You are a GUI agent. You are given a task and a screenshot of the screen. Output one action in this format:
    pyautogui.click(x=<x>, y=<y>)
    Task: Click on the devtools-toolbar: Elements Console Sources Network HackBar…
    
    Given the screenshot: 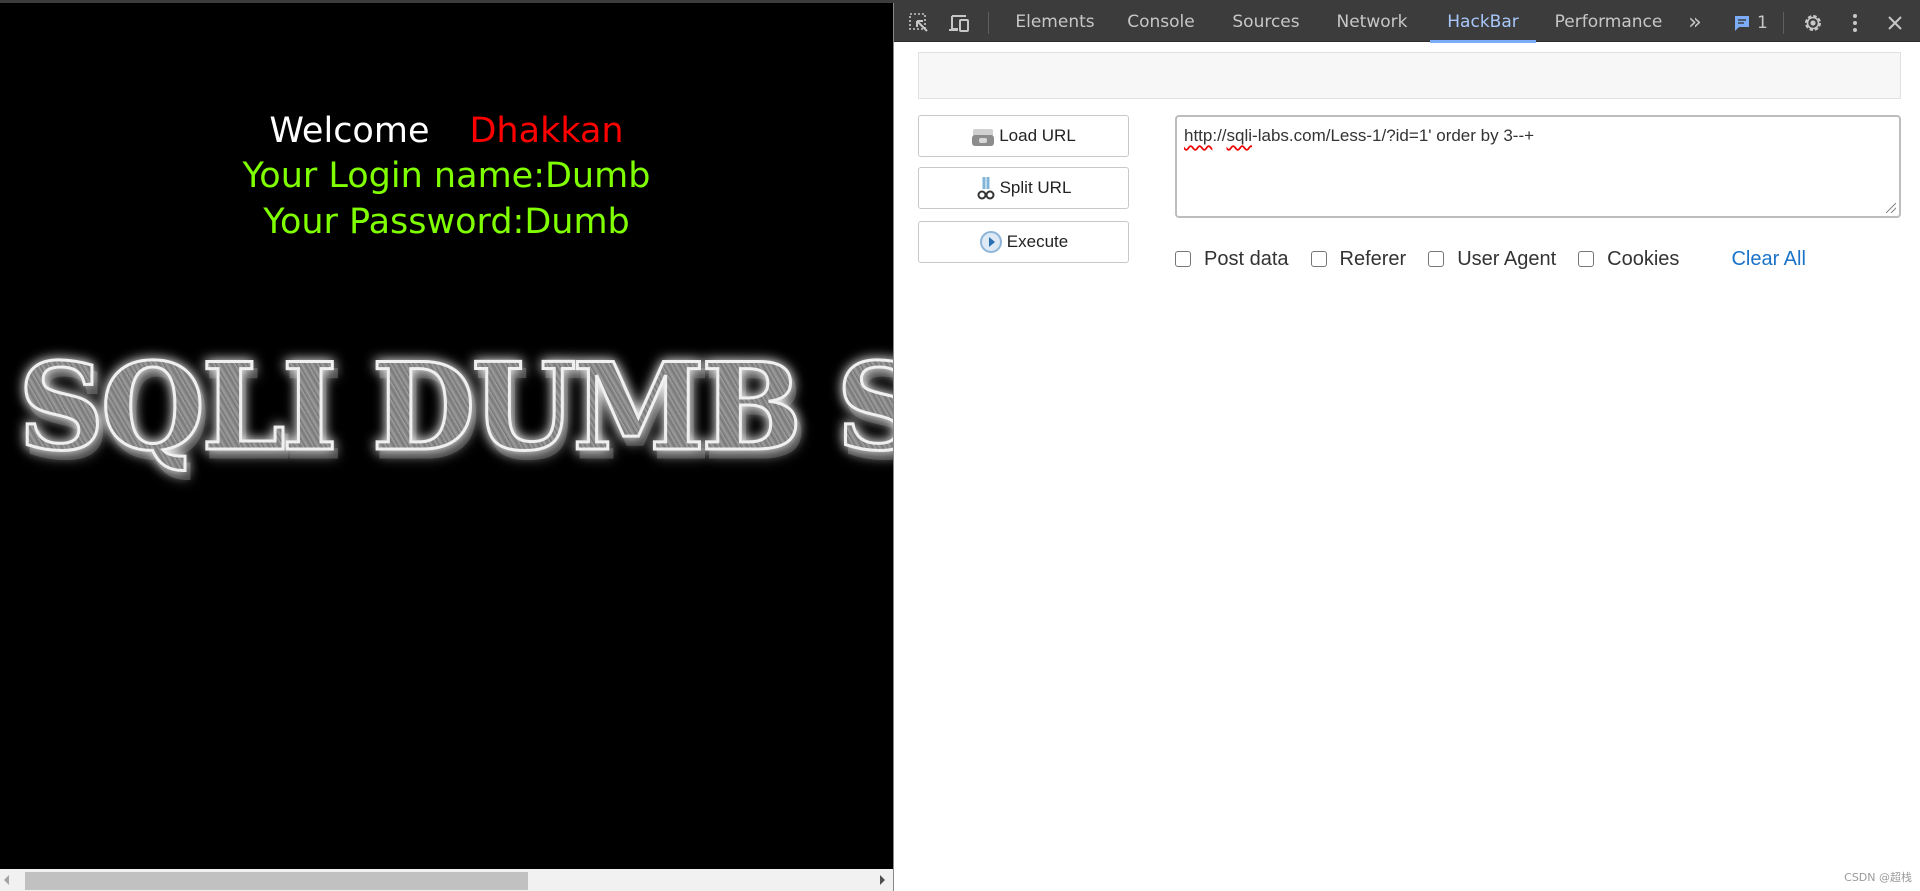 What is the action you would take?
    pyautogui.click(x=1407, y=23)
    